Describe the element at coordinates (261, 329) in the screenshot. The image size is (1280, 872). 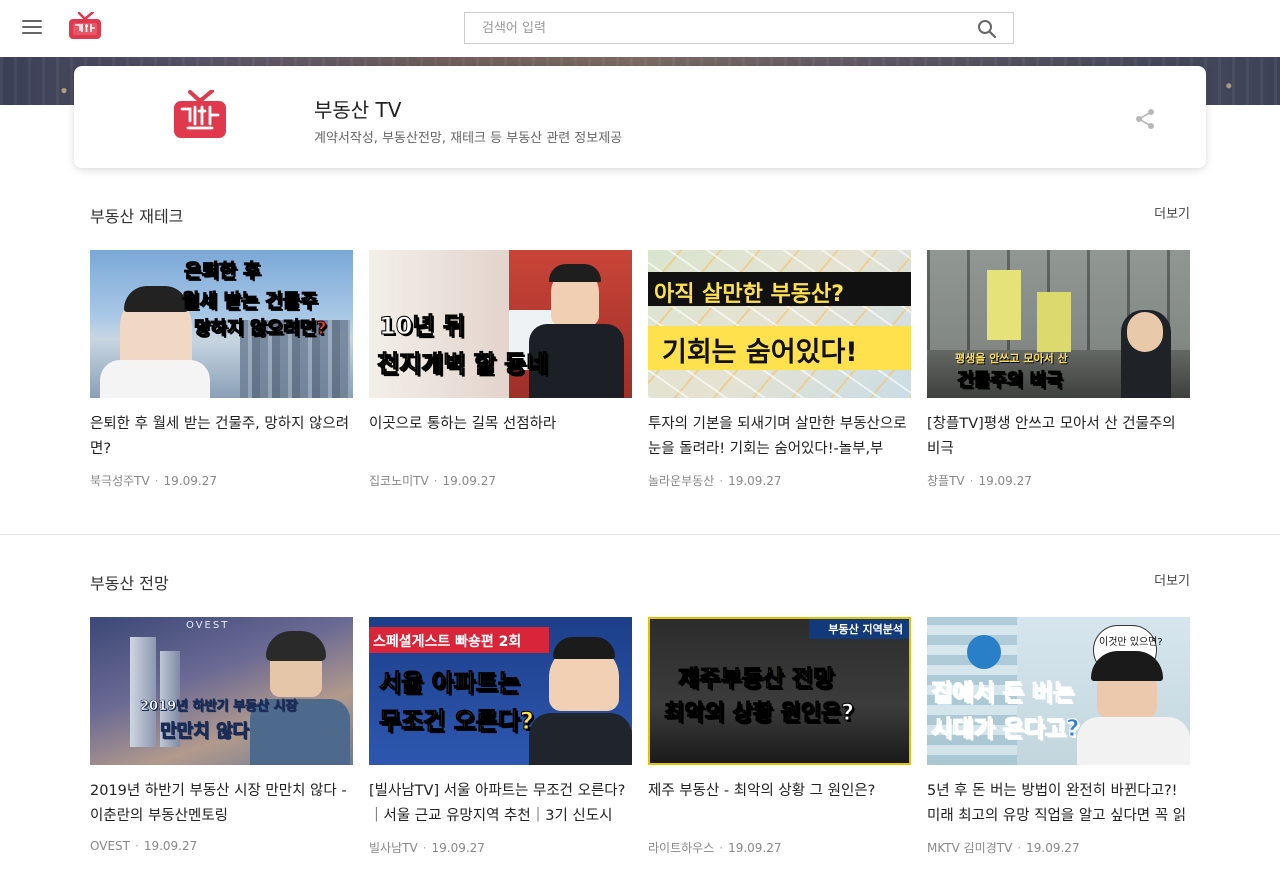
I see `thumbnail-caption: 망하지 않으려면?` at that location.